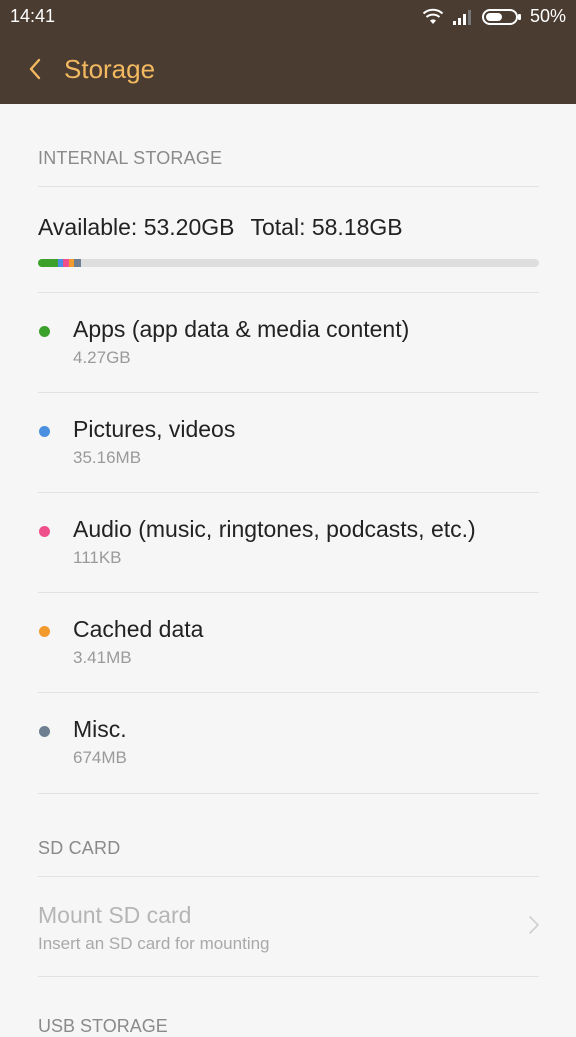 This screenshot has height=1037, width=576. What do you see at coordinates (100, 757) in the screenshot?
I see `item-value: 674MB` at bounding box center [100, 757].